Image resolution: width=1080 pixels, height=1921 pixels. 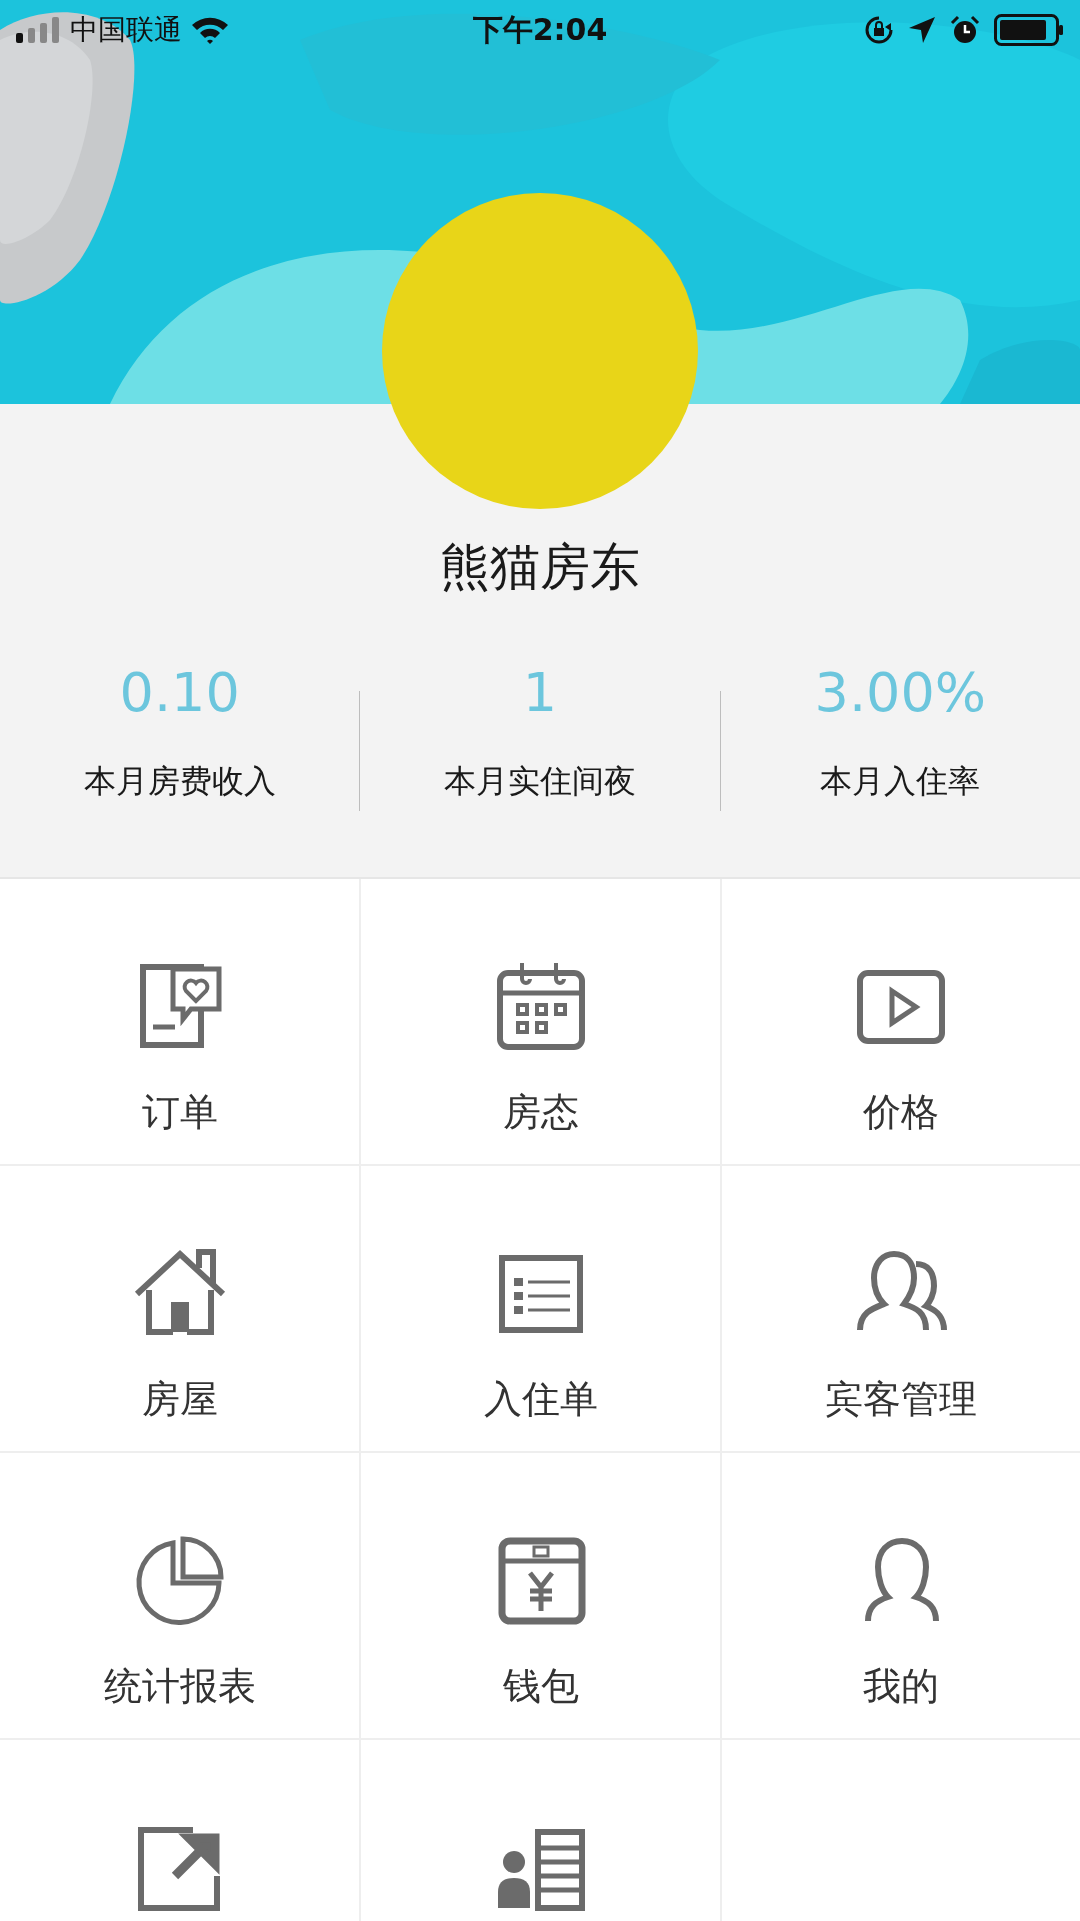 What do you see at coordinates (965, 30) in the screenshot?
I see `alarm-icon` at bounding box center [965, 30].